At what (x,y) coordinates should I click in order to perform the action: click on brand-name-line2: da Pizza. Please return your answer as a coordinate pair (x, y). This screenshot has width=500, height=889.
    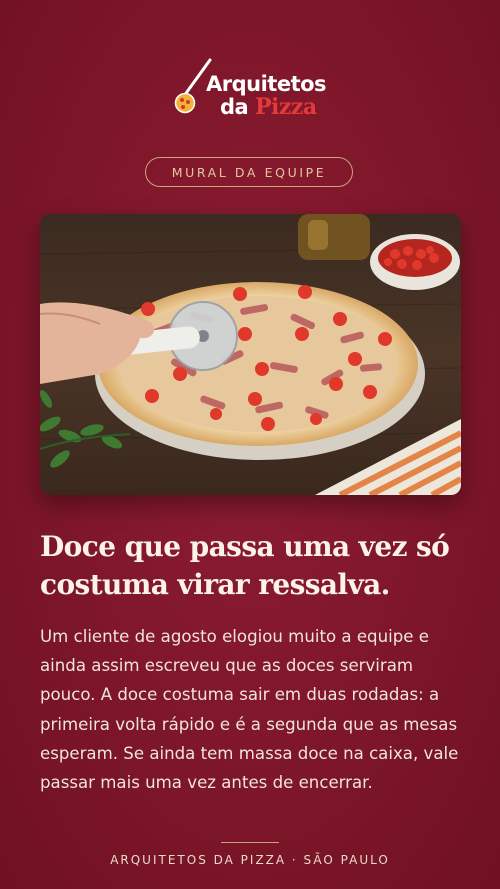
    Looking at the image, I should click on (268, 107).